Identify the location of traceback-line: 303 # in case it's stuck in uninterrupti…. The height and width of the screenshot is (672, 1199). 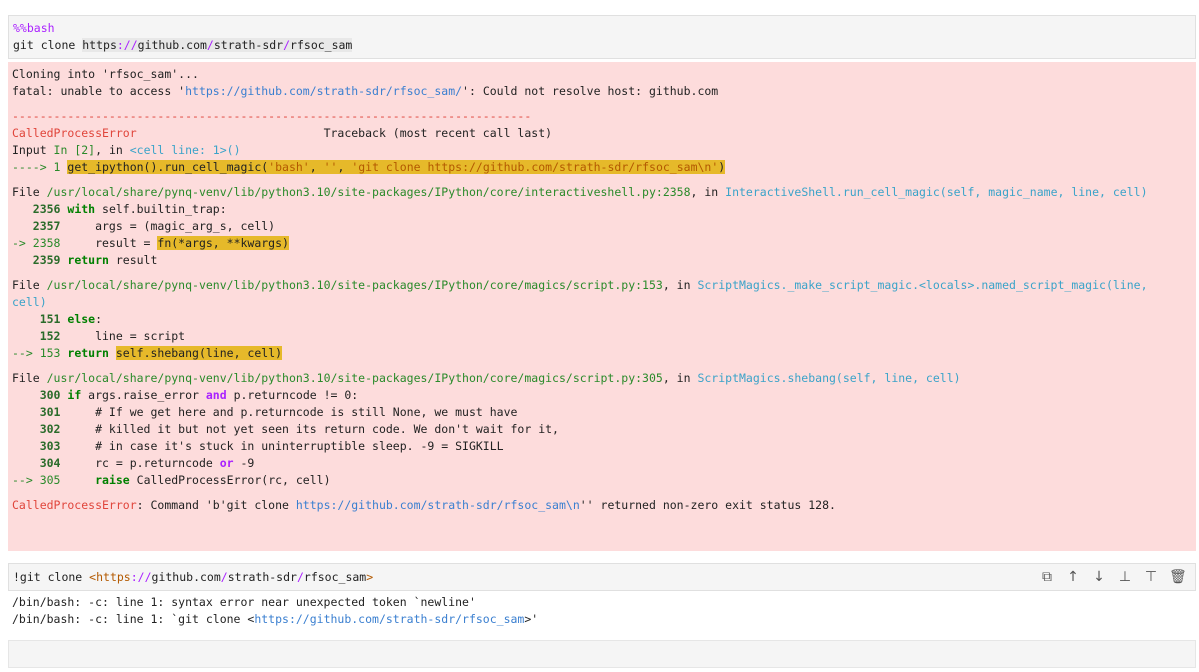
(258, 446).